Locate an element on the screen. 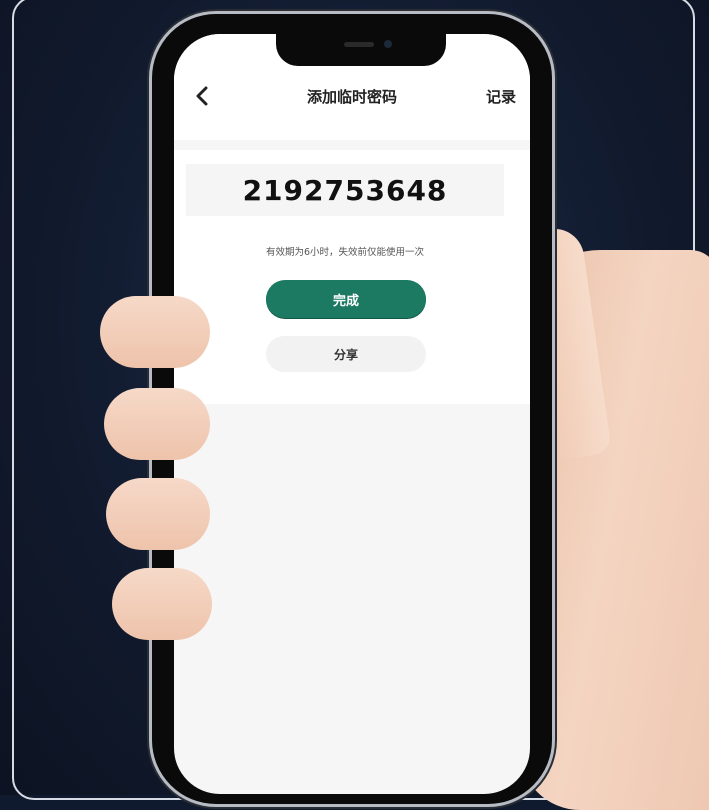 The image size is (709, 810). chevron-left-icon is located at coordinates (202, 96).